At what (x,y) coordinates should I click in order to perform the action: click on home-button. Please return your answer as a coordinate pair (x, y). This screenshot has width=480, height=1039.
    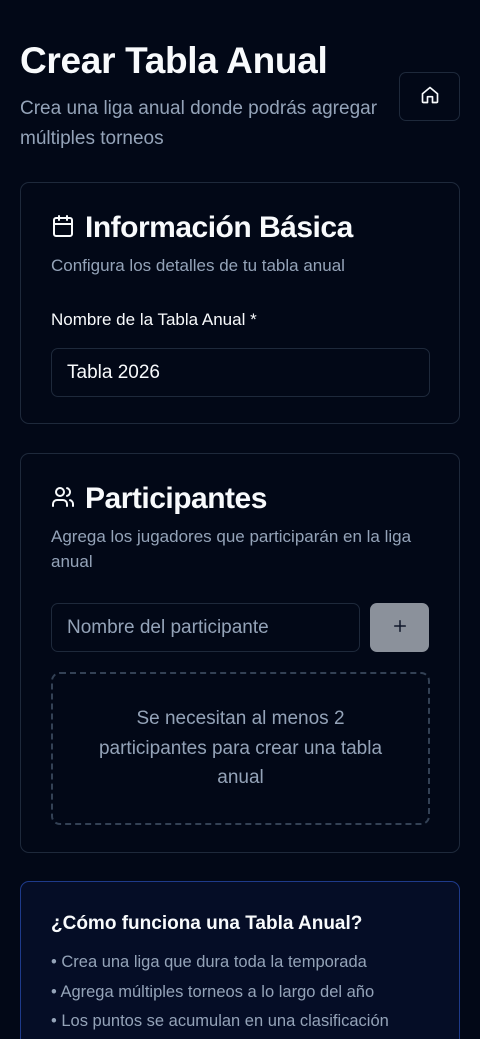
    Looking at the image, I should click on (429, 96).